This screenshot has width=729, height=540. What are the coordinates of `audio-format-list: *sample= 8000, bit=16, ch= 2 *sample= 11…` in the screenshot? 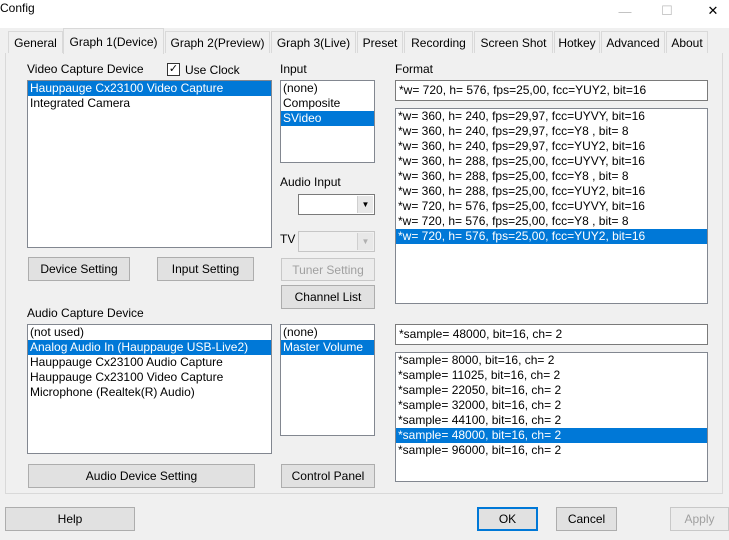 It's located at (551, 417).